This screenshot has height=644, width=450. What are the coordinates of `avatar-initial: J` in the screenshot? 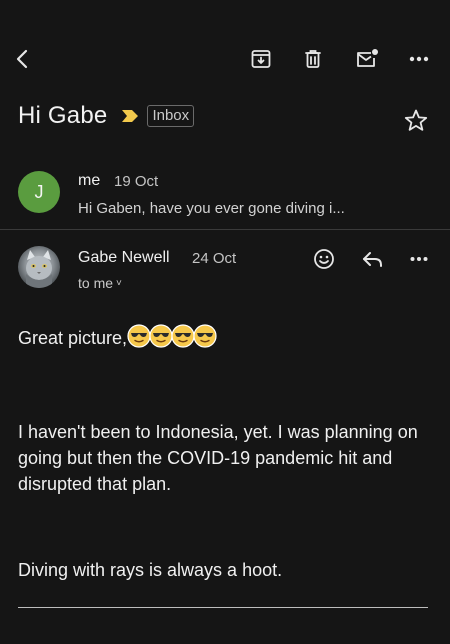 It's located at (39, 191).